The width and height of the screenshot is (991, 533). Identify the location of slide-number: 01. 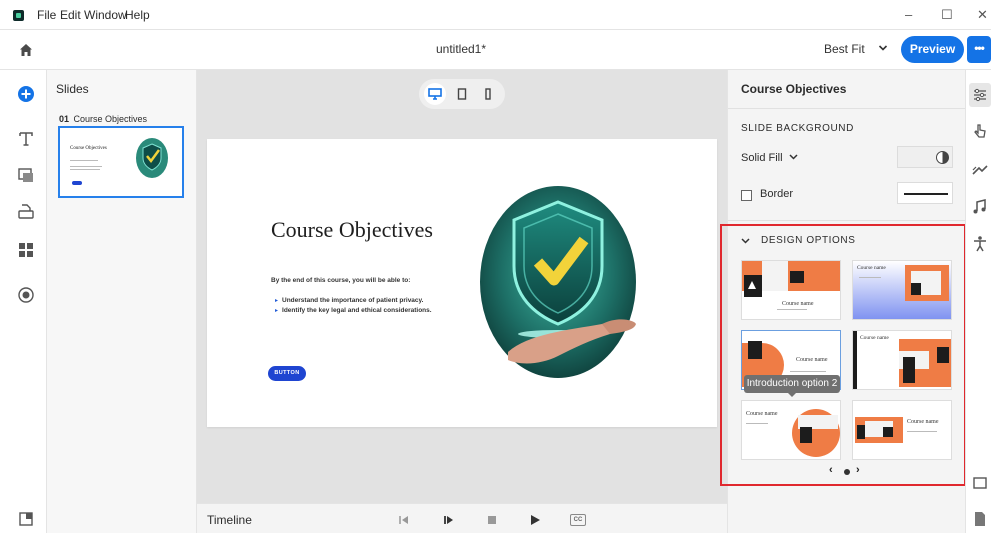
(64, 119).